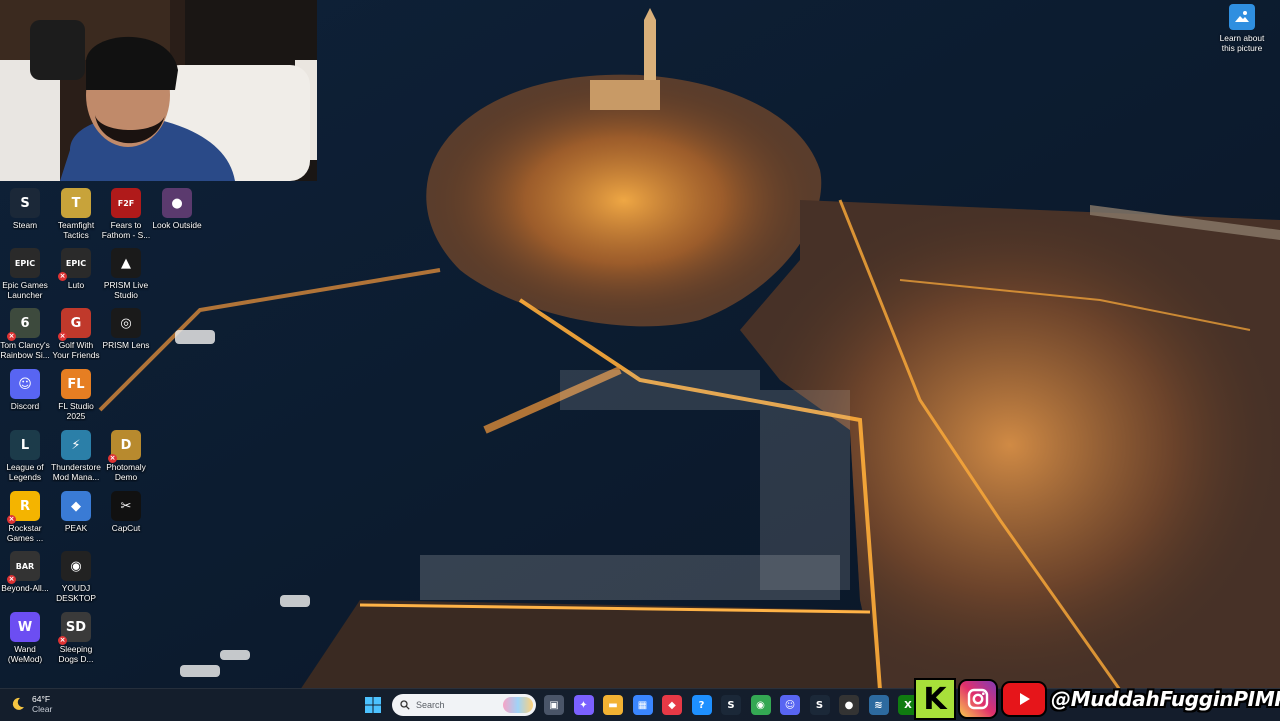 Image resolution: width=1280 pixels, height=721 pixels. I want to click on desktop-icon-discord: ☺ Discord, so click(25, 390).